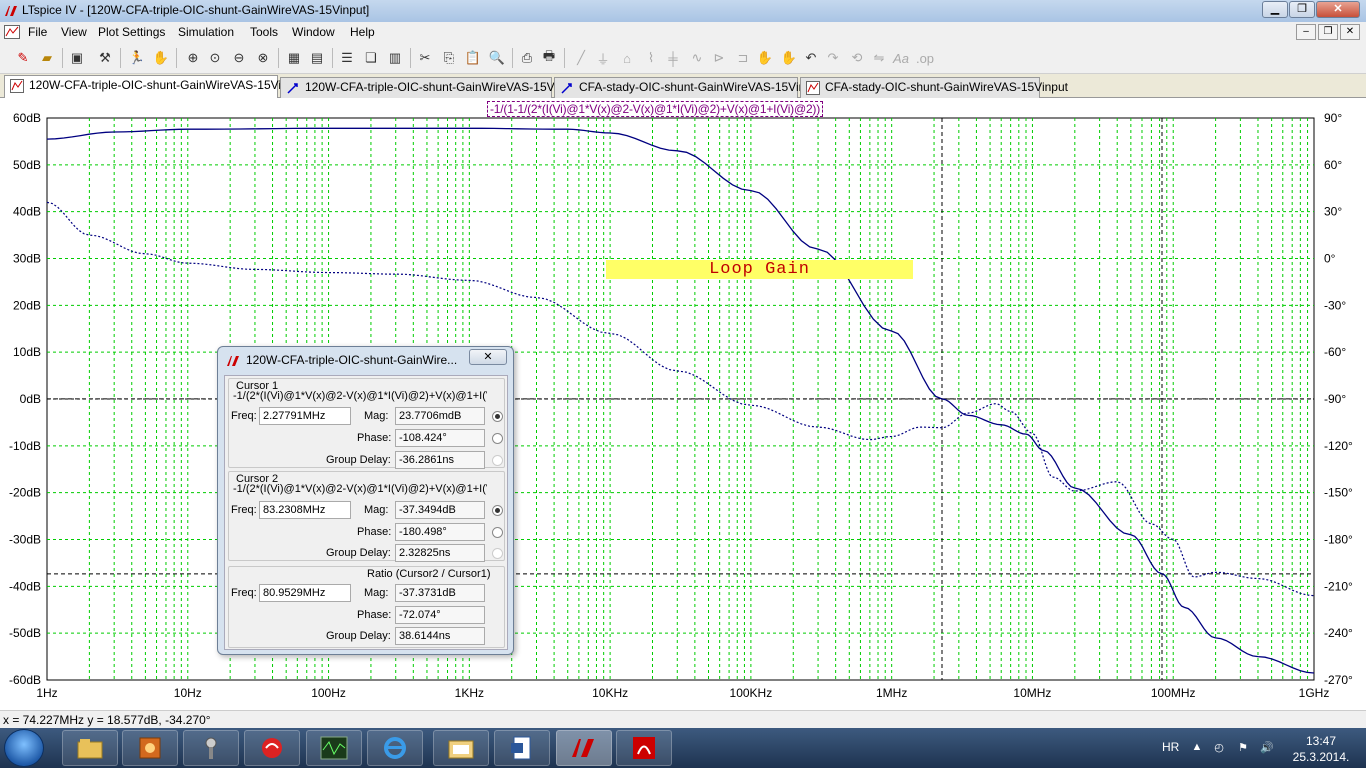  What do you see at coordinates (37, 32) in the screenshot?
I see `menu-file: File` at bounding box center [37, 32].